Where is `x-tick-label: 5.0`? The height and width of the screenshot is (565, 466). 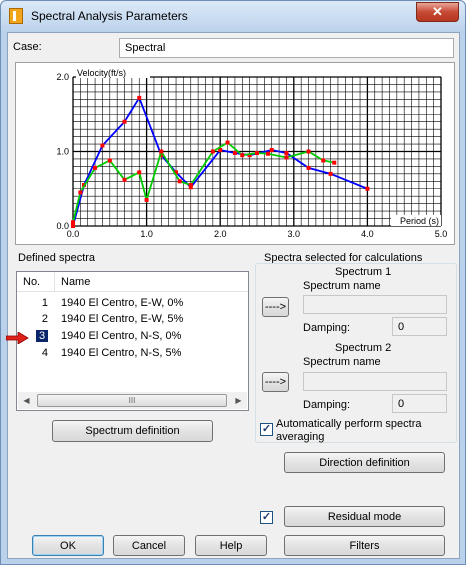 x-tick-label: 5.0 is located at coordinates (441, 234).